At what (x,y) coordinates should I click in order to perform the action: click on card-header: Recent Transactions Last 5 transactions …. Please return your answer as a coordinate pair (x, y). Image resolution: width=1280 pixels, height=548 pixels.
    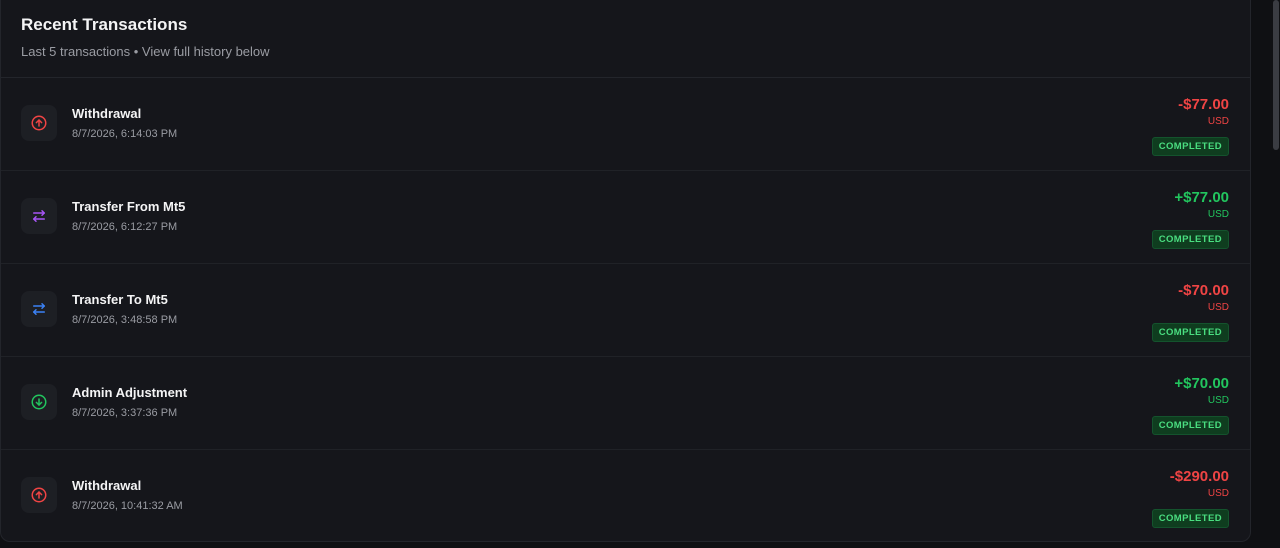
    Looking at the image, I should click on (625, 39).